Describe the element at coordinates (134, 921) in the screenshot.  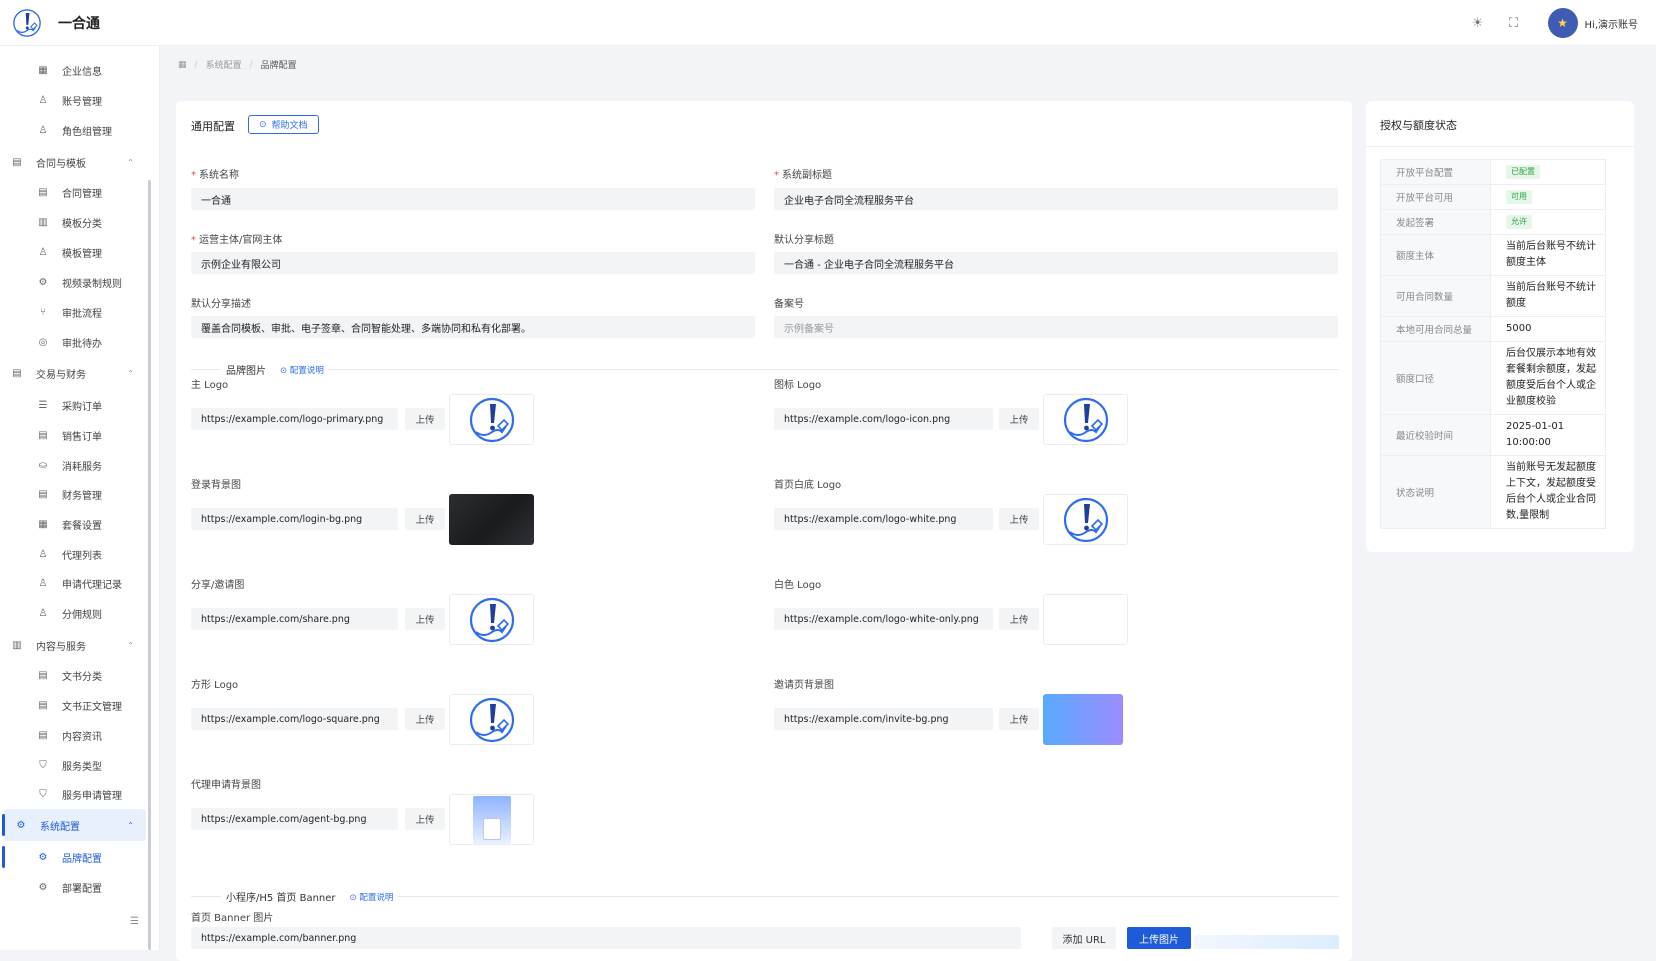
I see `collapse-menu-icon: ☰` at that location.